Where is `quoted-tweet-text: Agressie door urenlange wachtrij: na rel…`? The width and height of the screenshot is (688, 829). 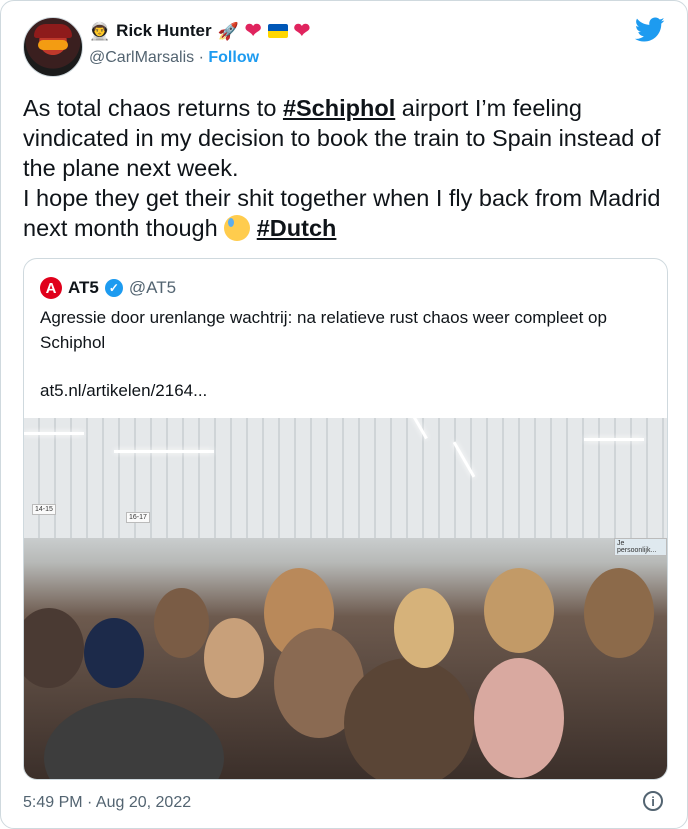 quoted-tweet-text: Agressie door urenlange wachtrij: na rel… is located at coordinates (323, 330).